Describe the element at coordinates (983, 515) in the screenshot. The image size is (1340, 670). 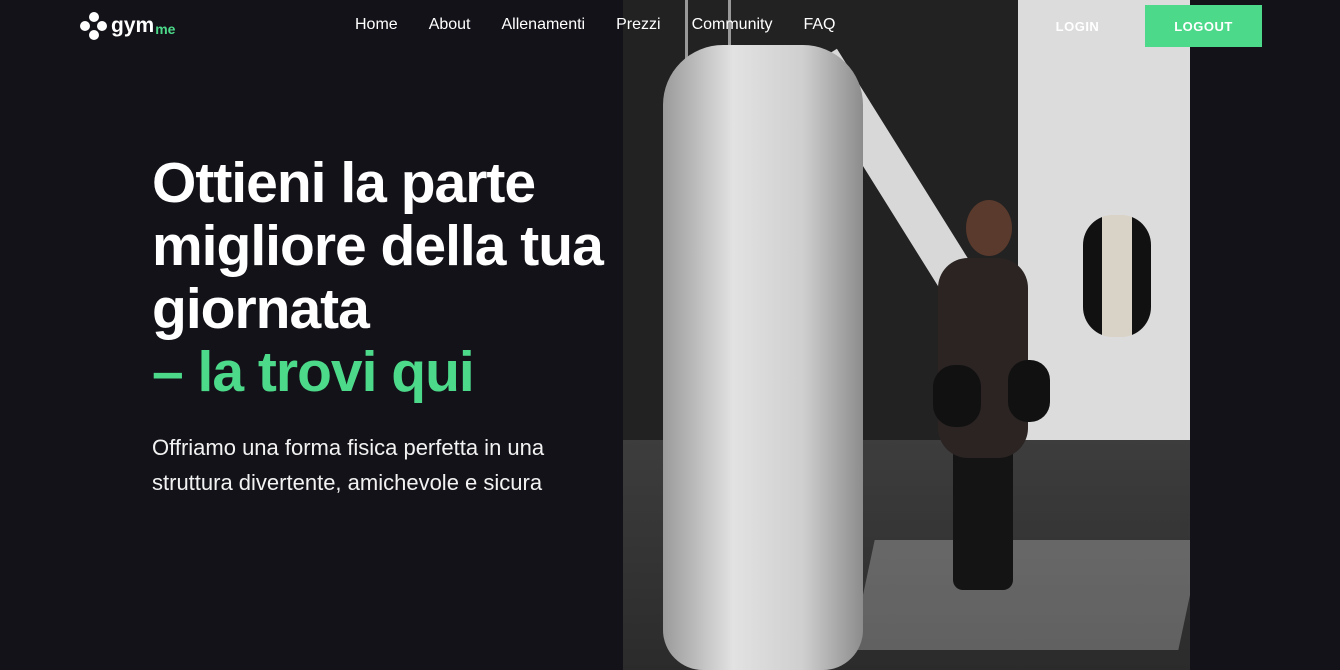
I see `boxer-legs` at that location.